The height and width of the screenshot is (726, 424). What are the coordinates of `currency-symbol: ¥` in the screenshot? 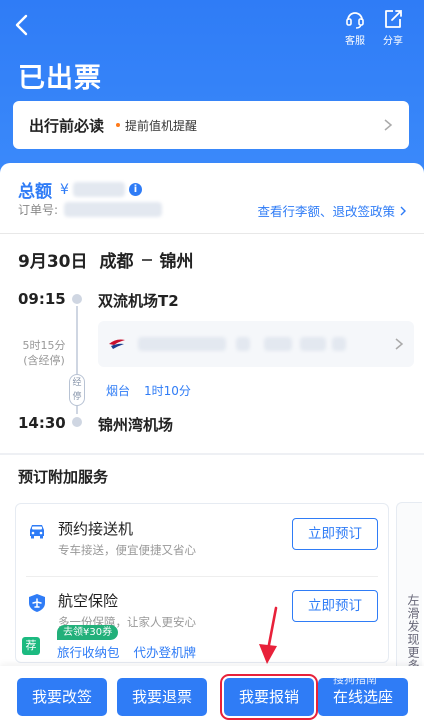 It's located at (64, 189).